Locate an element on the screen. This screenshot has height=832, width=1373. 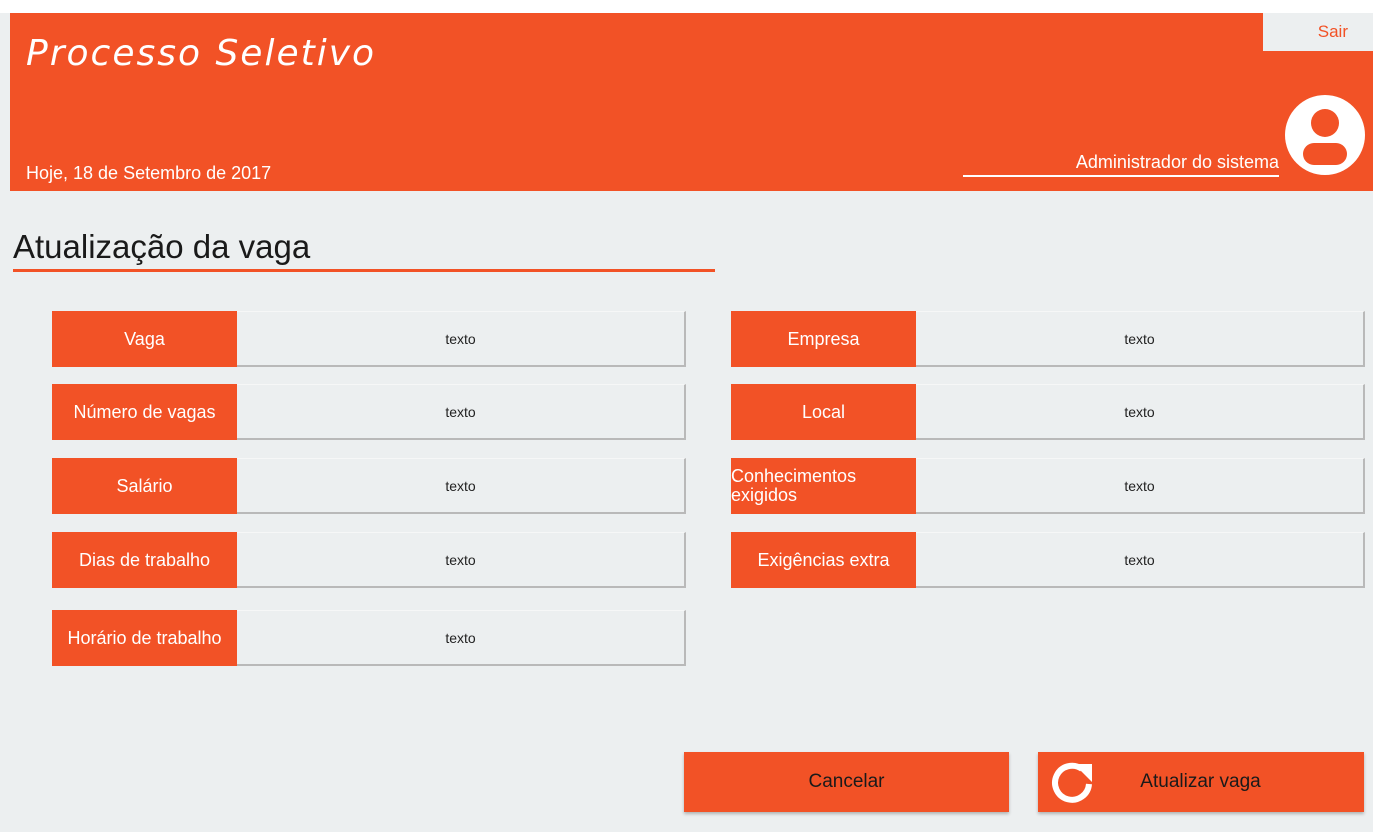
update-vaga-button: Atualizar vaga is located at coordinates (1201, 782).